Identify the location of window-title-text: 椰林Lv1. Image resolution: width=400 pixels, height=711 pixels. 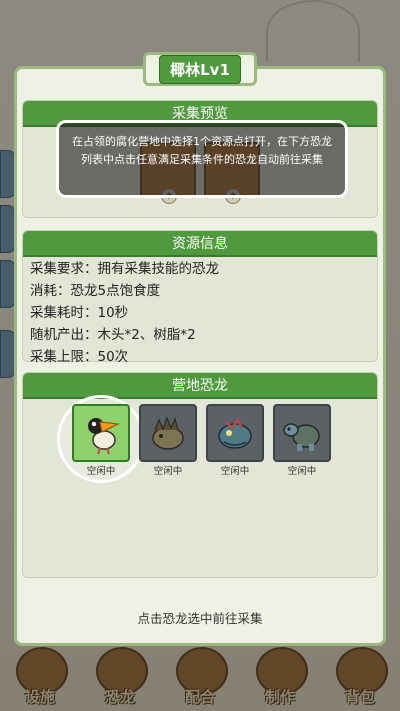
(200, 69).